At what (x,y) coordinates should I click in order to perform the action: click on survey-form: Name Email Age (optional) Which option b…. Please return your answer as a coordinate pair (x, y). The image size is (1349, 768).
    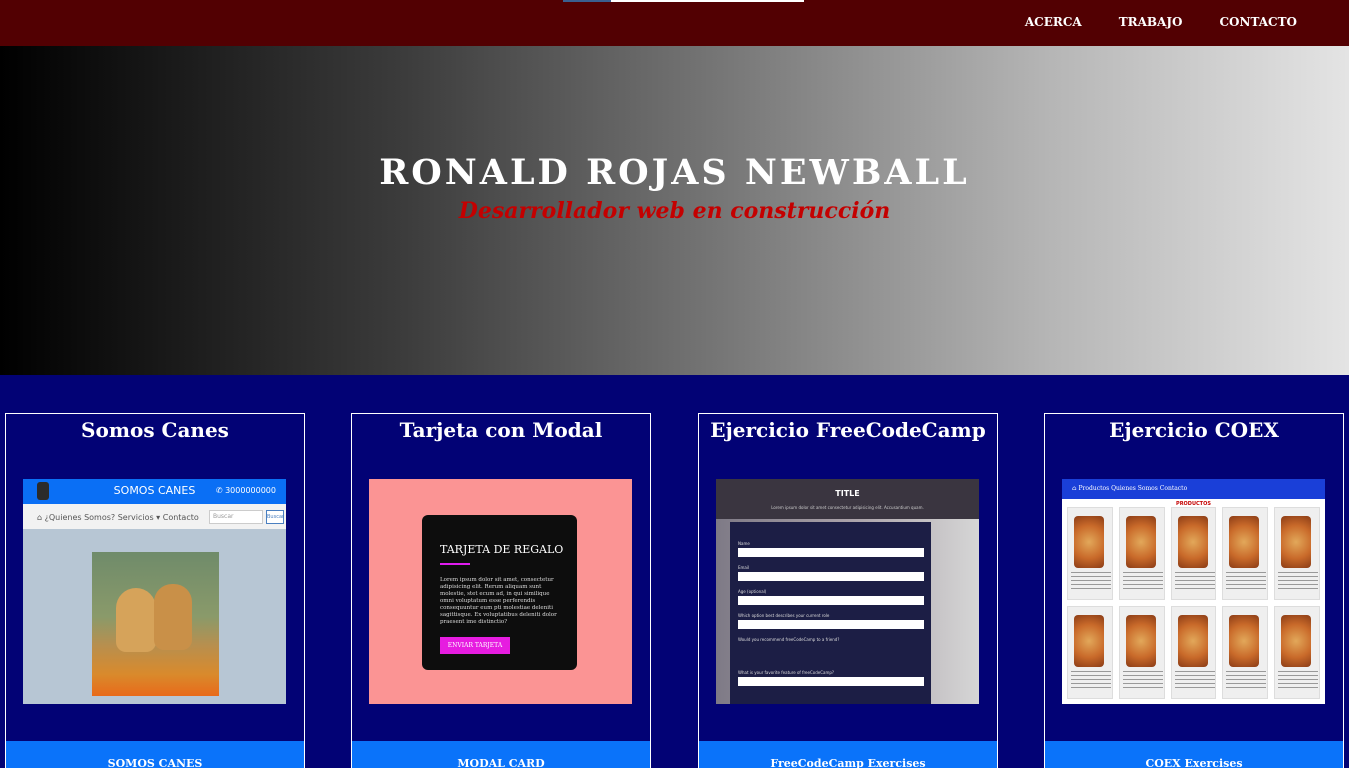
    Looking at the image, I should click on (830, 613).